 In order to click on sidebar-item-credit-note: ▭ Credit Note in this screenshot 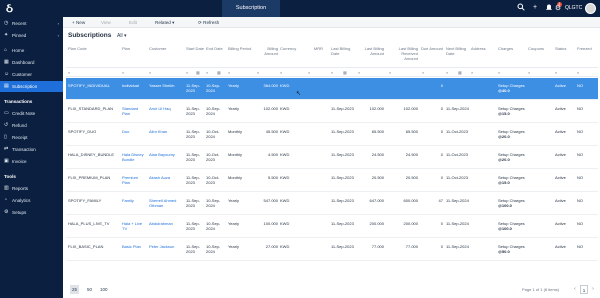, I will do `click(31, 113)`.